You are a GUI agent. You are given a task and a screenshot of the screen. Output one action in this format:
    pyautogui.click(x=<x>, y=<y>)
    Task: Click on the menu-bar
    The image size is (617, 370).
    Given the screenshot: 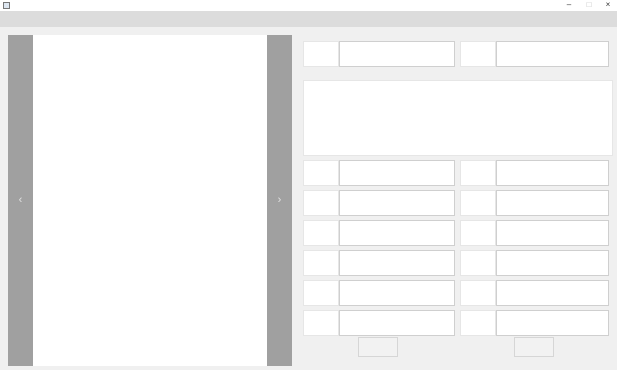 What is the action you would take?
    pyautogui.click(x=308, y=19)
    